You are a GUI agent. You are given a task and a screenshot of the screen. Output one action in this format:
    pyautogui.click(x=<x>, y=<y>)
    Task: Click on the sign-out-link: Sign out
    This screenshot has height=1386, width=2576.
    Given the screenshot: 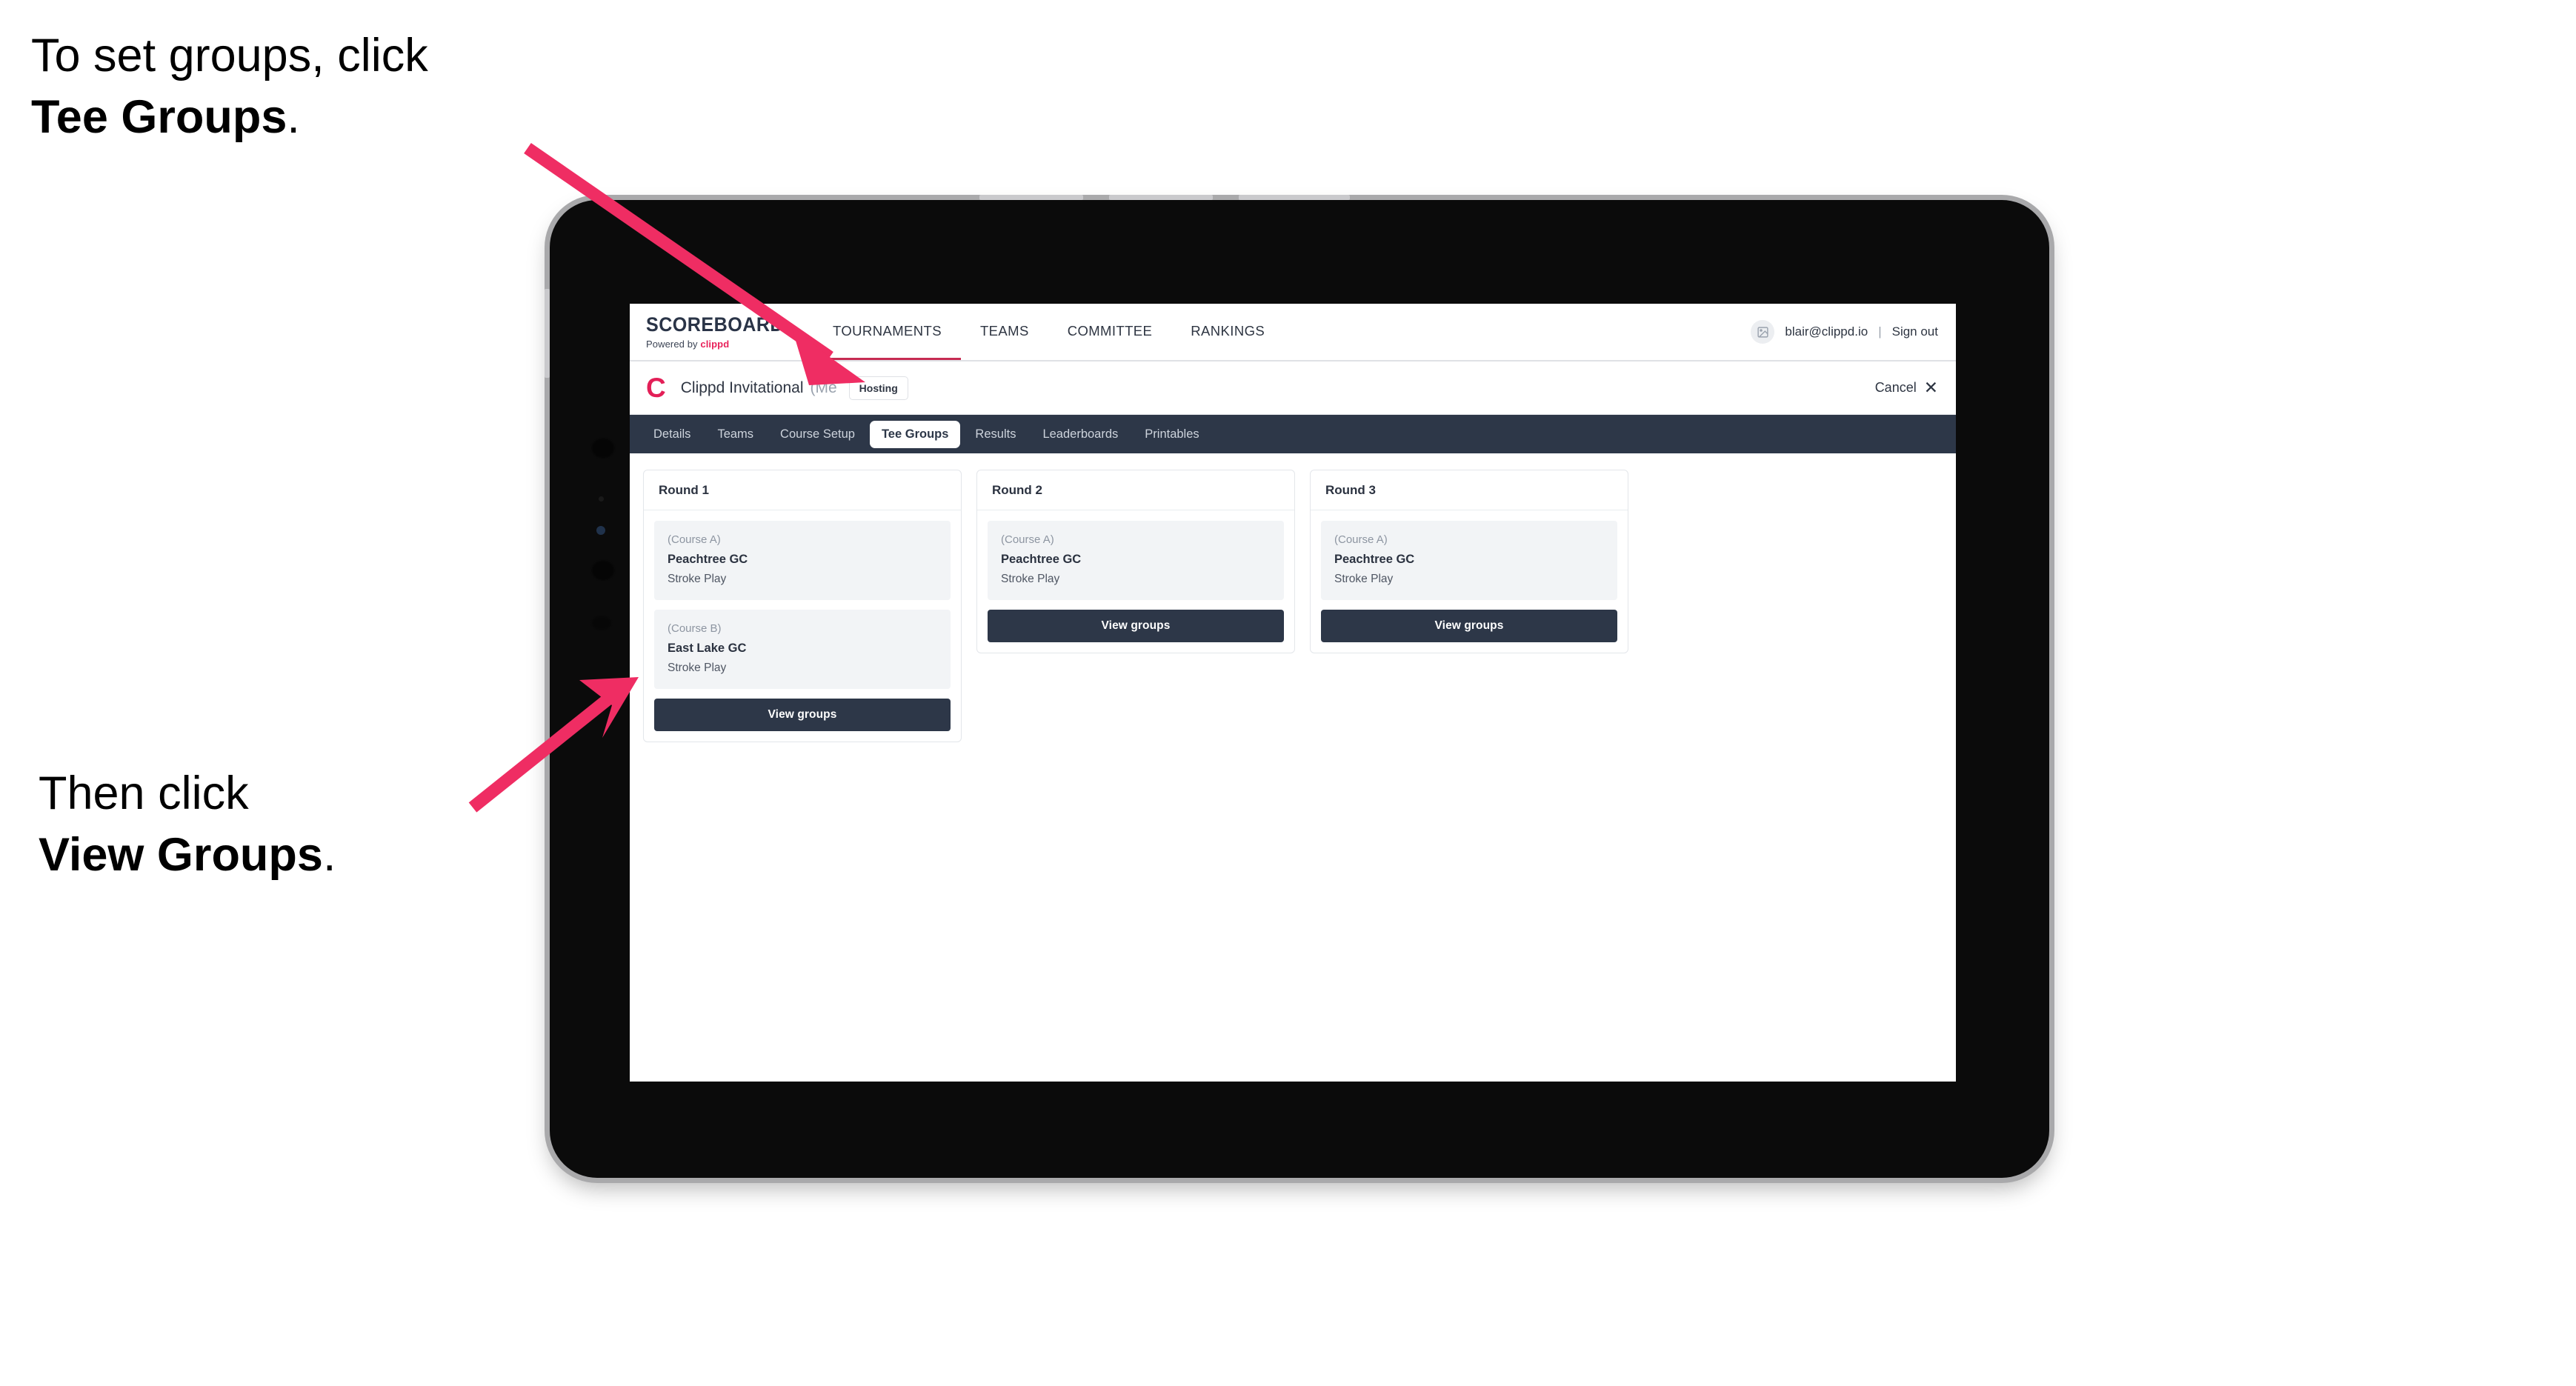 What is the action you would take?
    pyautogui.click(x=1915, y=331)
    